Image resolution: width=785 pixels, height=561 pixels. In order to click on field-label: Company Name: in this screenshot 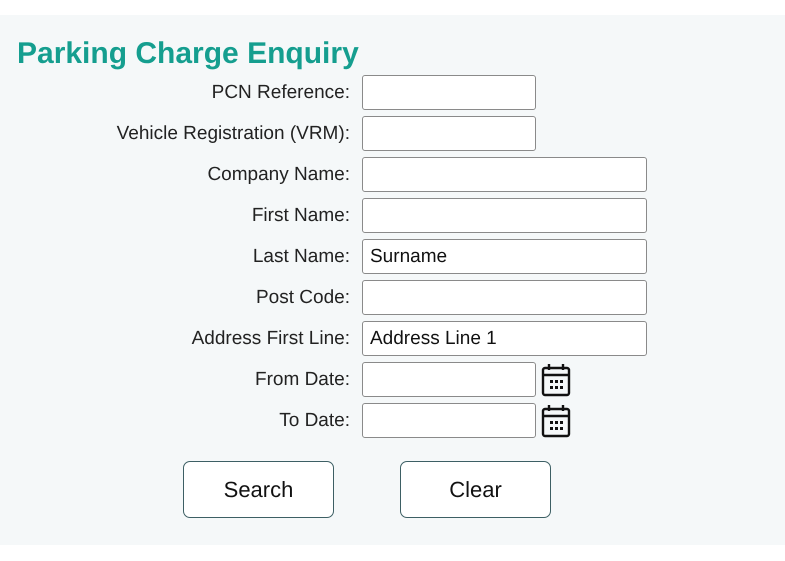, I will do `click(278, 175)`.